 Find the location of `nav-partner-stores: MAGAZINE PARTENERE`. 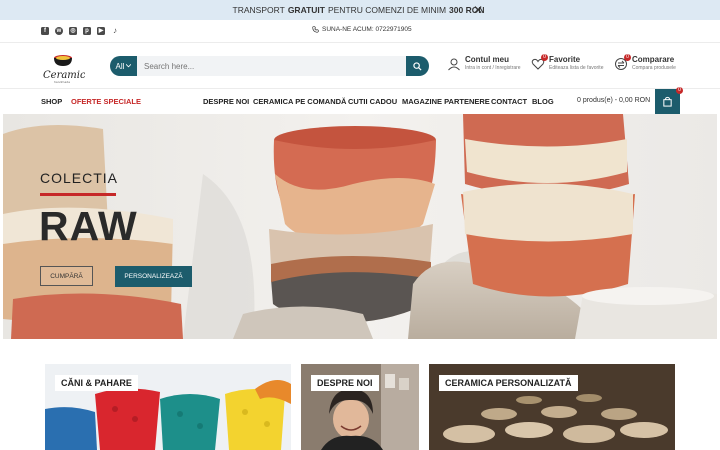

nav-partner-stores: MAGAZINE PARTENERE is located at coordinates (446, 101).